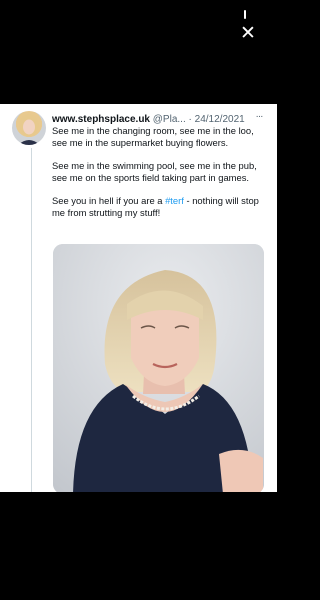 The image size is (320, 600). Describe the element at coordinates (101, 119) in the screenshot. I see `display-name: www.stephsplace.uk` at that location.